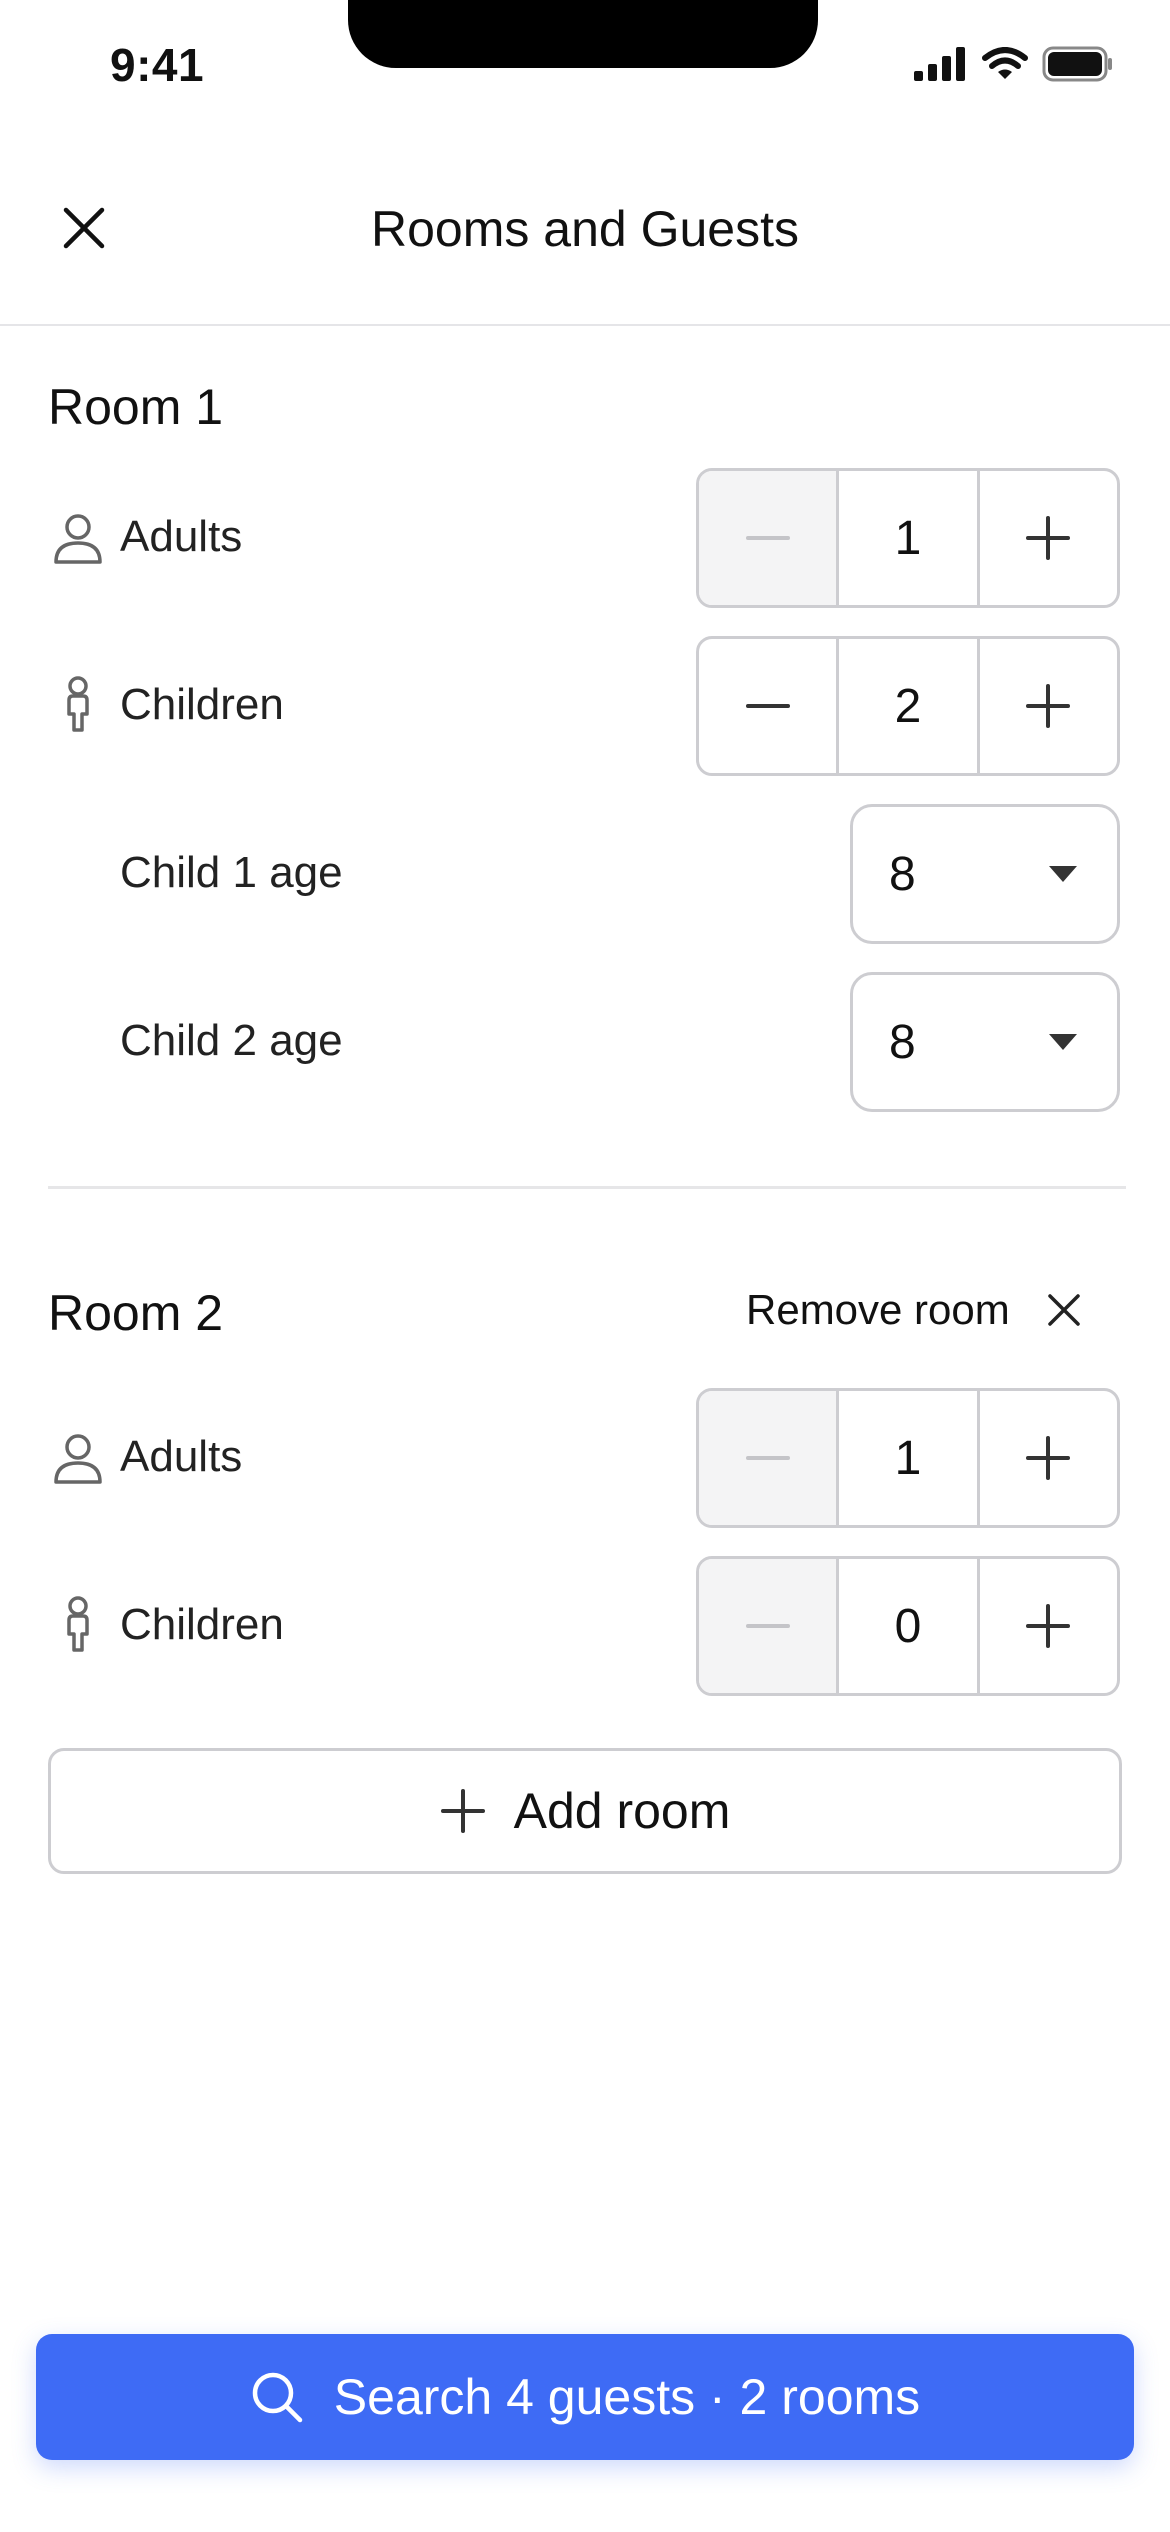 This screenshot has height=2532, width=1170. I want to click on wifi-icon, so click(1005, 63).